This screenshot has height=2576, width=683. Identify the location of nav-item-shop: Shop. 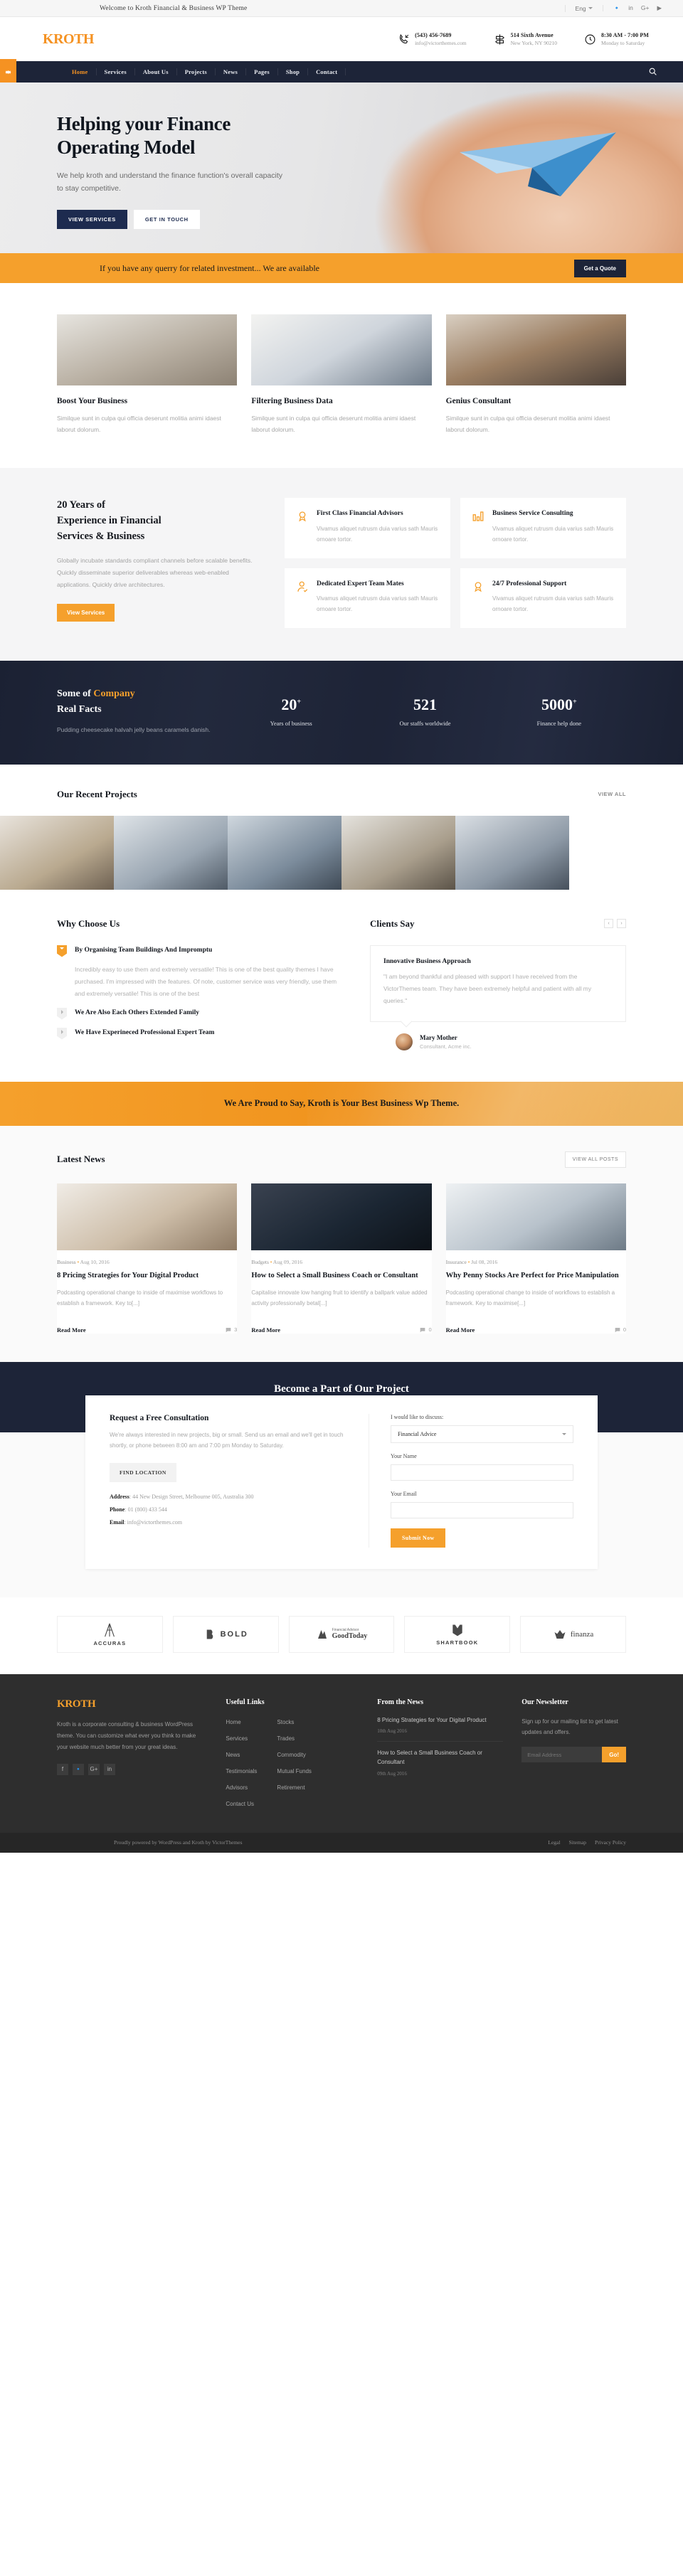
(293, 71).